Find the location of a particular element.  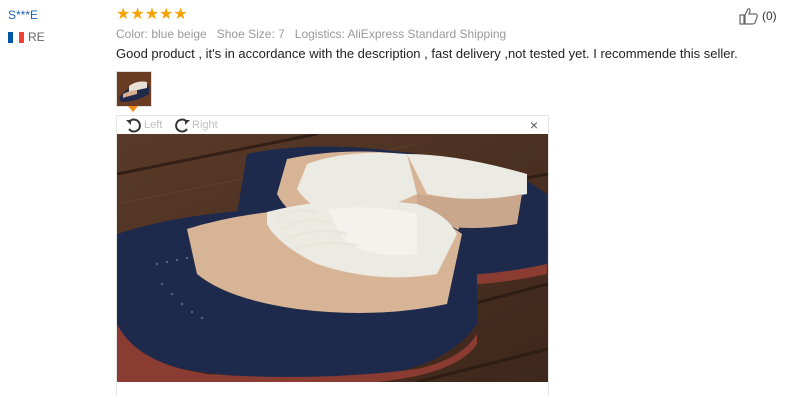

rotate-right-button: Right is located at coordinates (195, 125).